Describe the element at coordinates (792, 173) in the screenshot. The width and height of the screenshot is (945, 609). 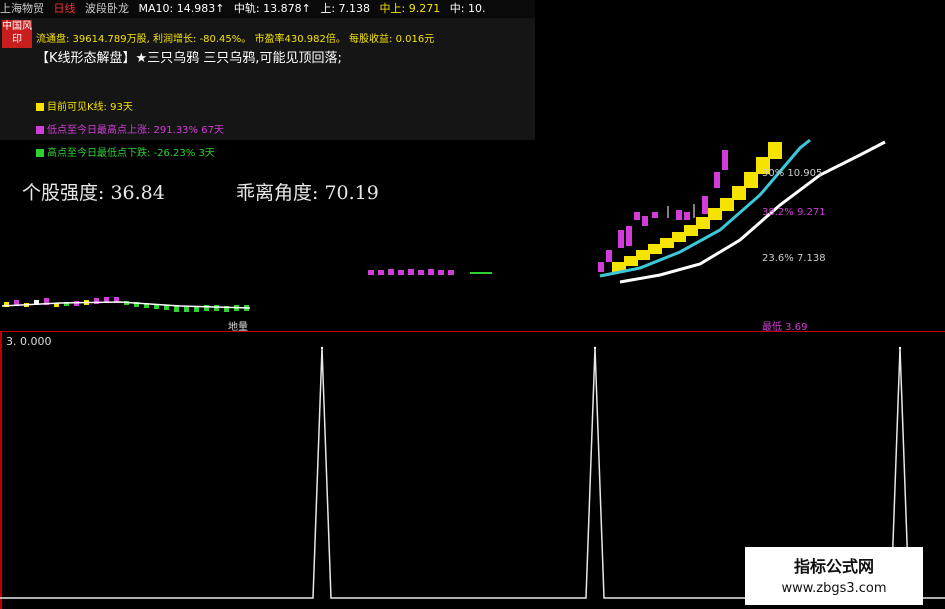
I see `fib-level-50: 50% 10.905` at that location.